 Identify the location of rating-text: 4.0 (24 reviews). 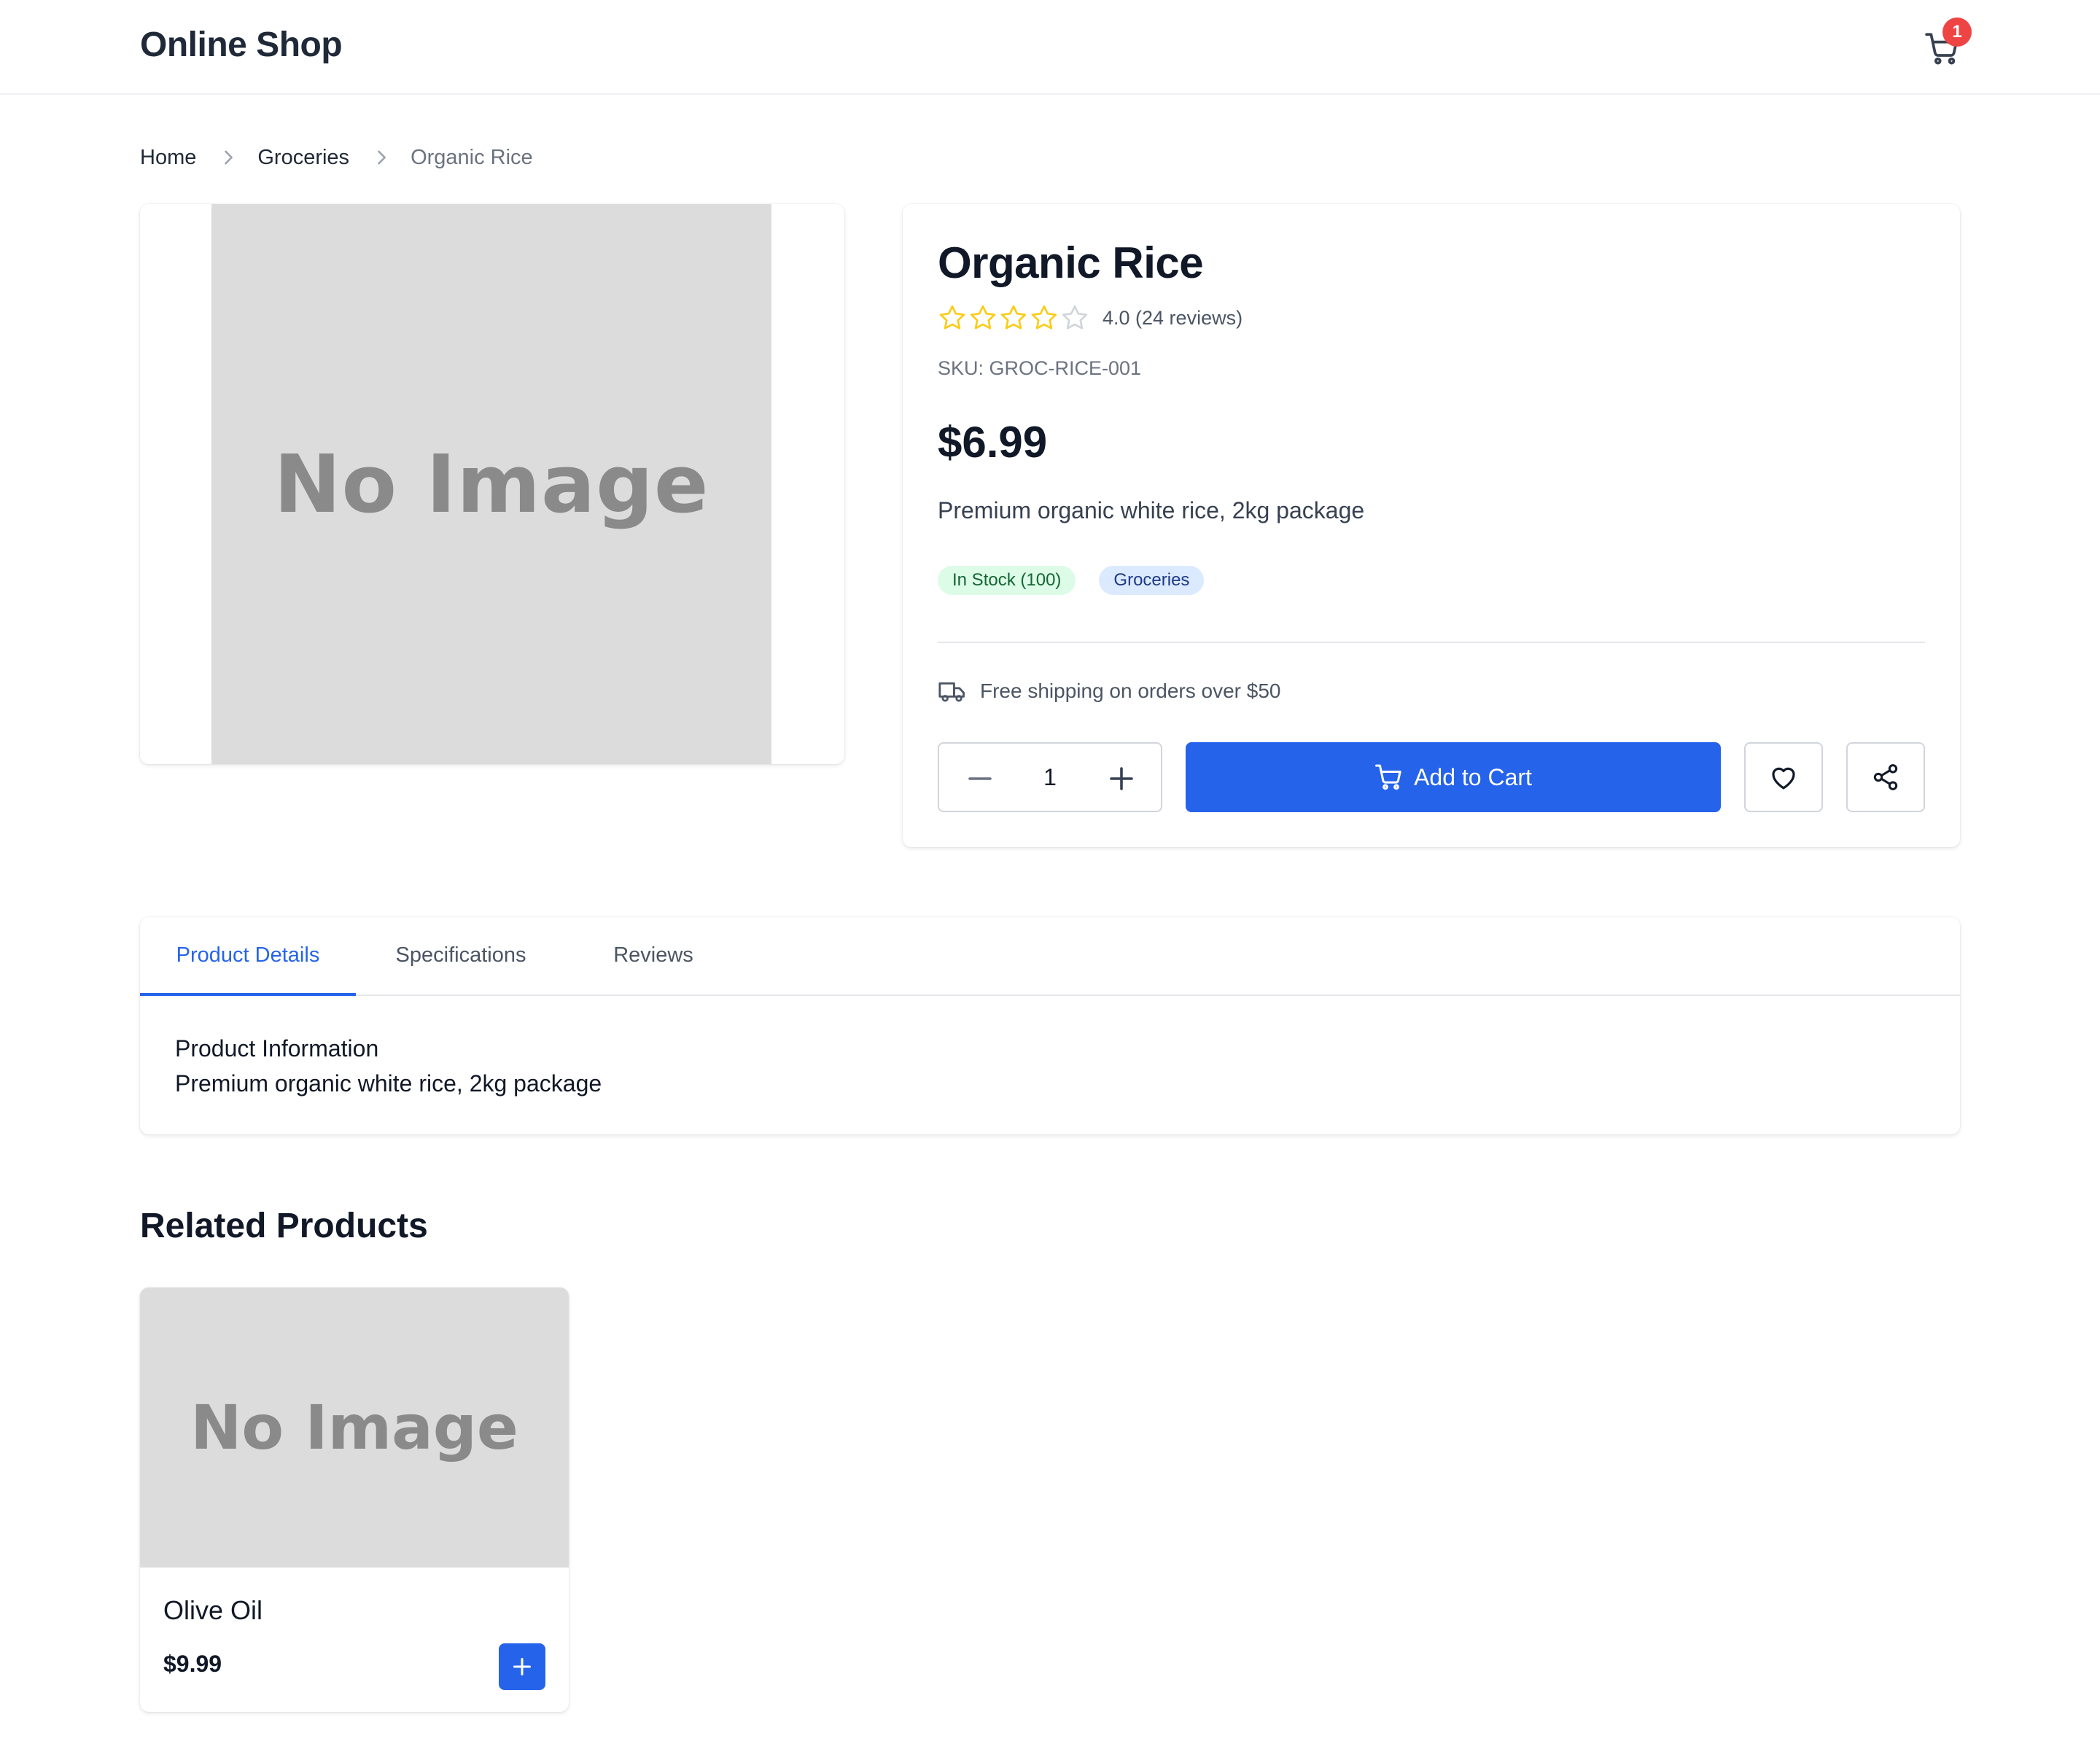
(1172, 317).